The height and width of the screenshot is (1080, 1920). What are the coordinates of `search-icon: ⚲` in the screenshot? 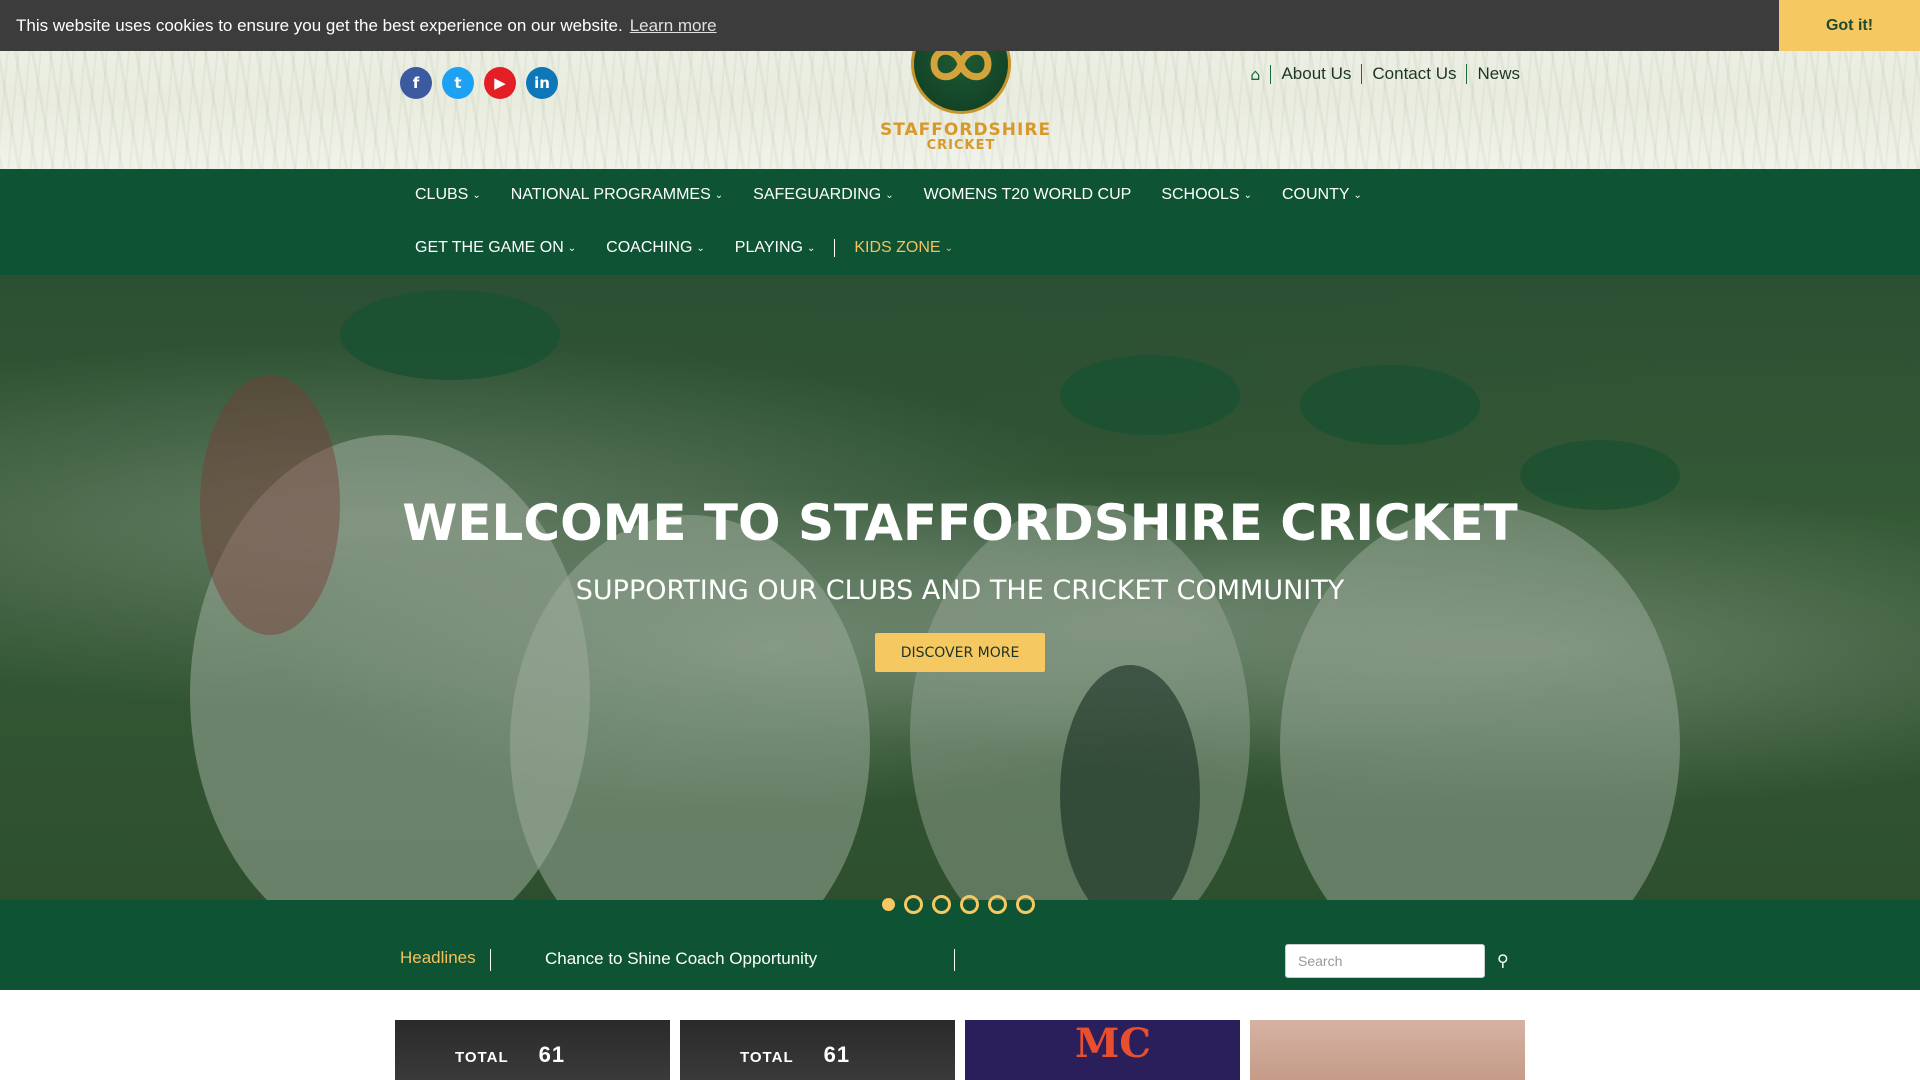 It's located at (1503, 960).